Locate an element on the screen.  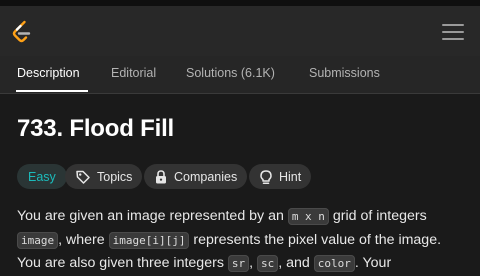
inline-code: image[i][j] is located at coordinates (149, 240).